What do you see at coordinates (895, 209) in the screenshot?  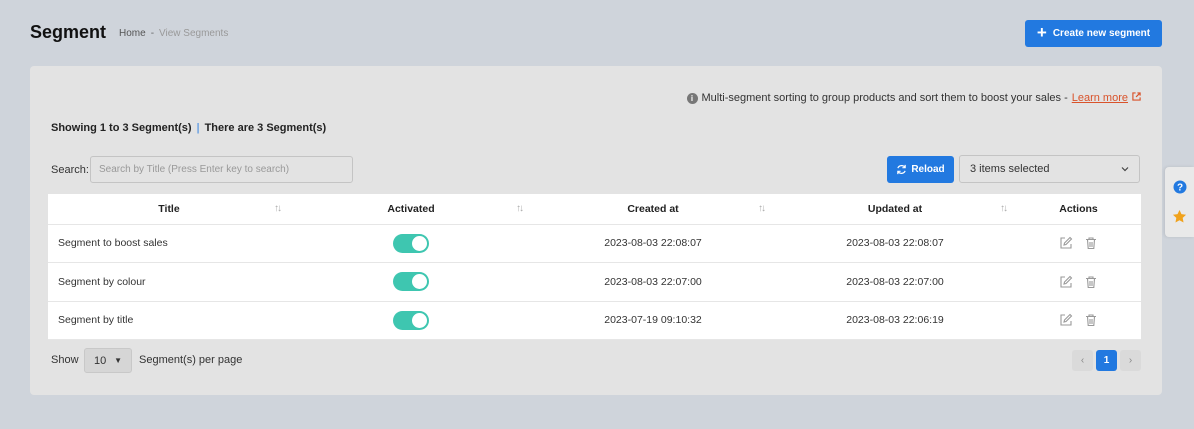 I see `column-header-updated: Updated at ↑↓` at bounding box center [895, 209].